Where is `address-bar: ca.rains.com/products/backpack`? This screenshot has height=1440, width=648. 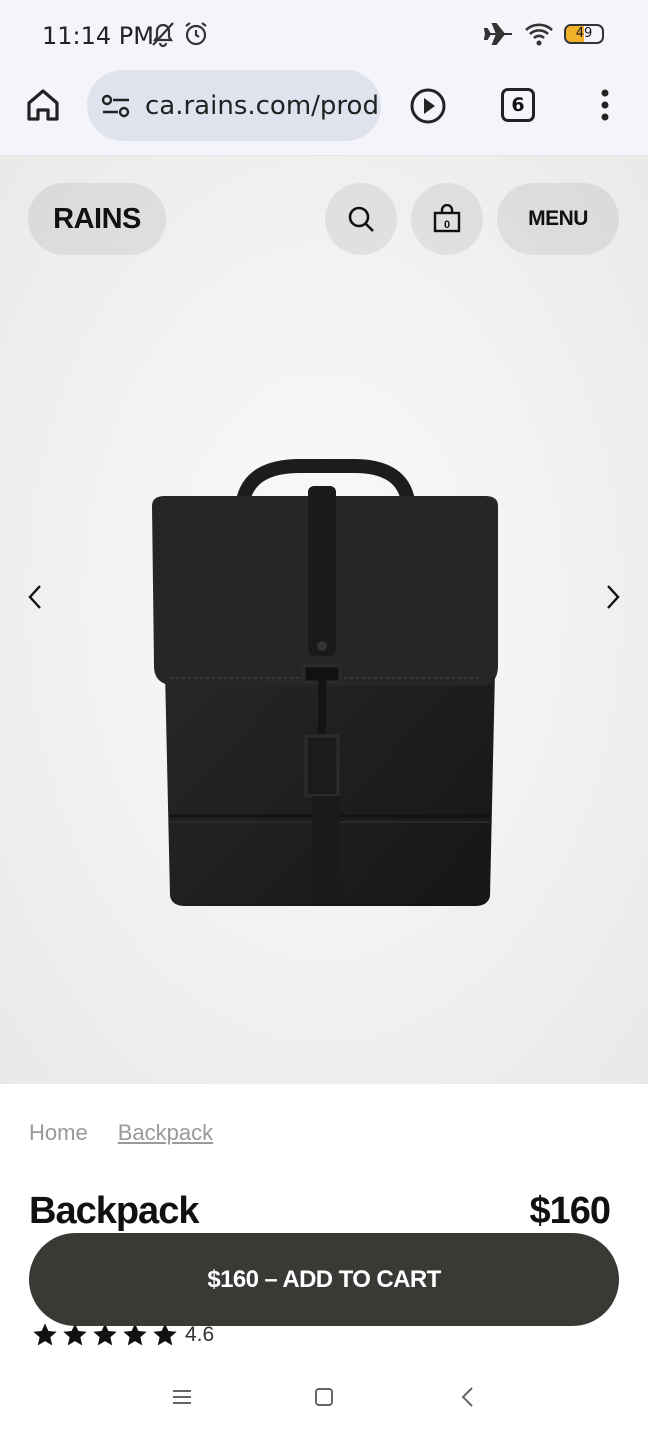
address-bar: ca.rains.com/products/backpack is located at coordinates (234, 105).